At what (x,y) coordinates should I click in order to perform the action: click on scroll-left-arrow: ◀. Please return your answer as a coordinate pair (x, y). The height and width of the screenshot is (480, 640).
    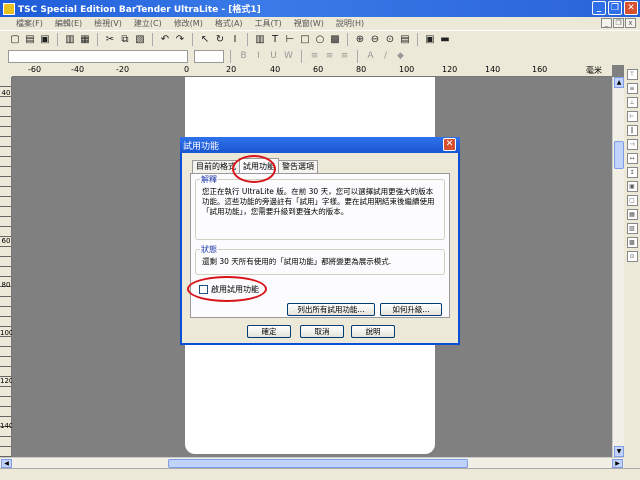
    Looking at the image, I should click on (6, 463).